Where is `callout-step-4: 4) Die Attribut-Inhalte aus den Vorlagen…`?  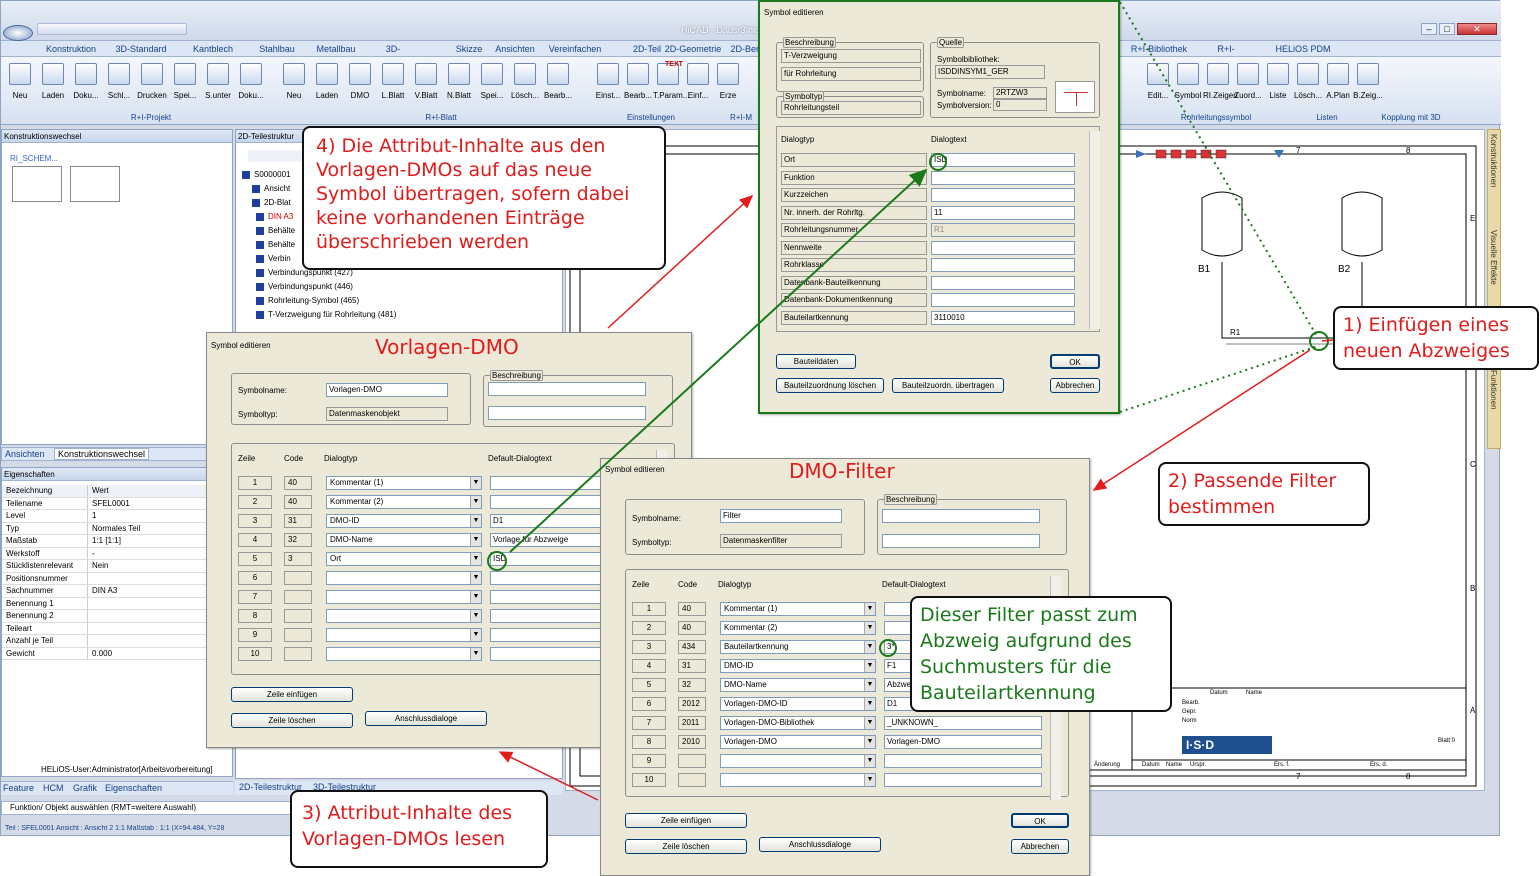
callout-step-4: 4) Die Attribut-Inhalte aus den Vorlagen… is located at coordinates (484, 198).